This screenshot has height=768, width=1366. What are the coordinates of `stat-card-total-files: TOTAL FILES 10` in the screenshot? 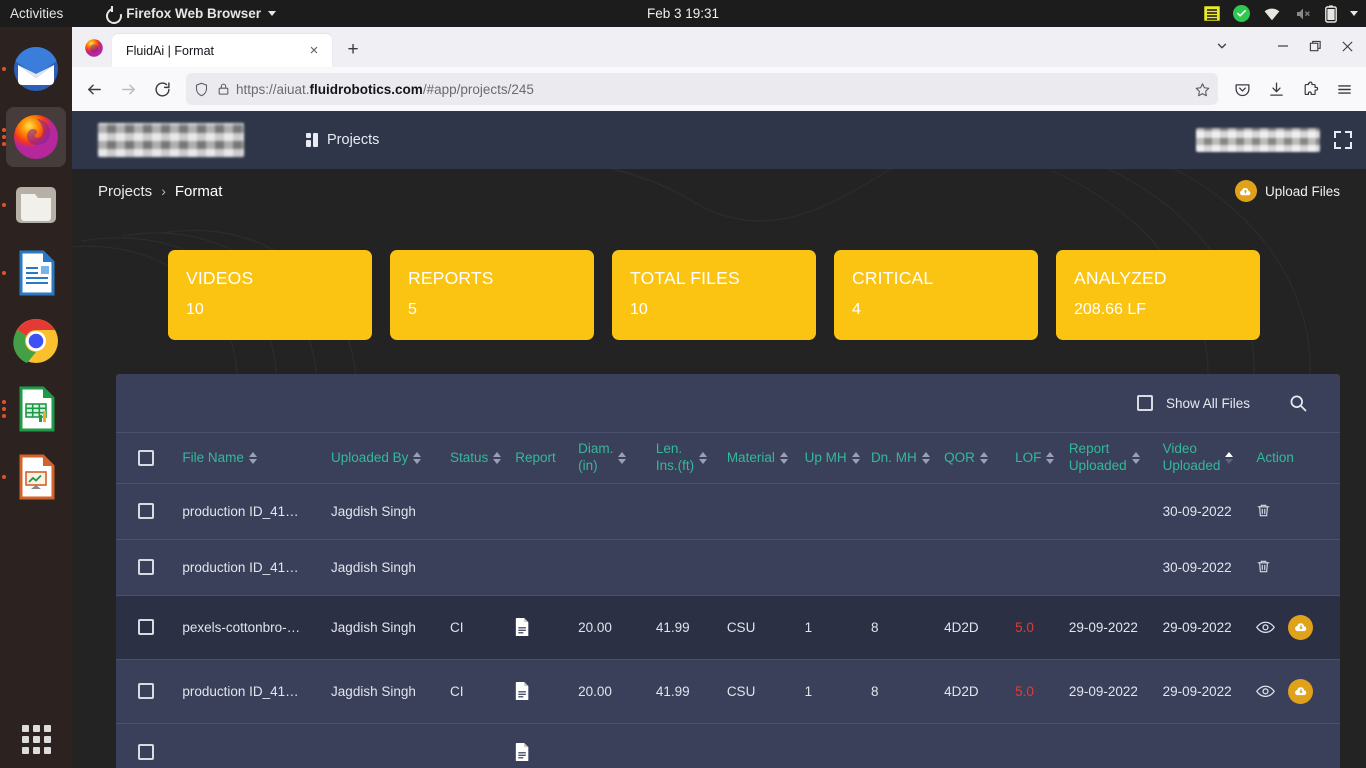 It's located at (714, 295).